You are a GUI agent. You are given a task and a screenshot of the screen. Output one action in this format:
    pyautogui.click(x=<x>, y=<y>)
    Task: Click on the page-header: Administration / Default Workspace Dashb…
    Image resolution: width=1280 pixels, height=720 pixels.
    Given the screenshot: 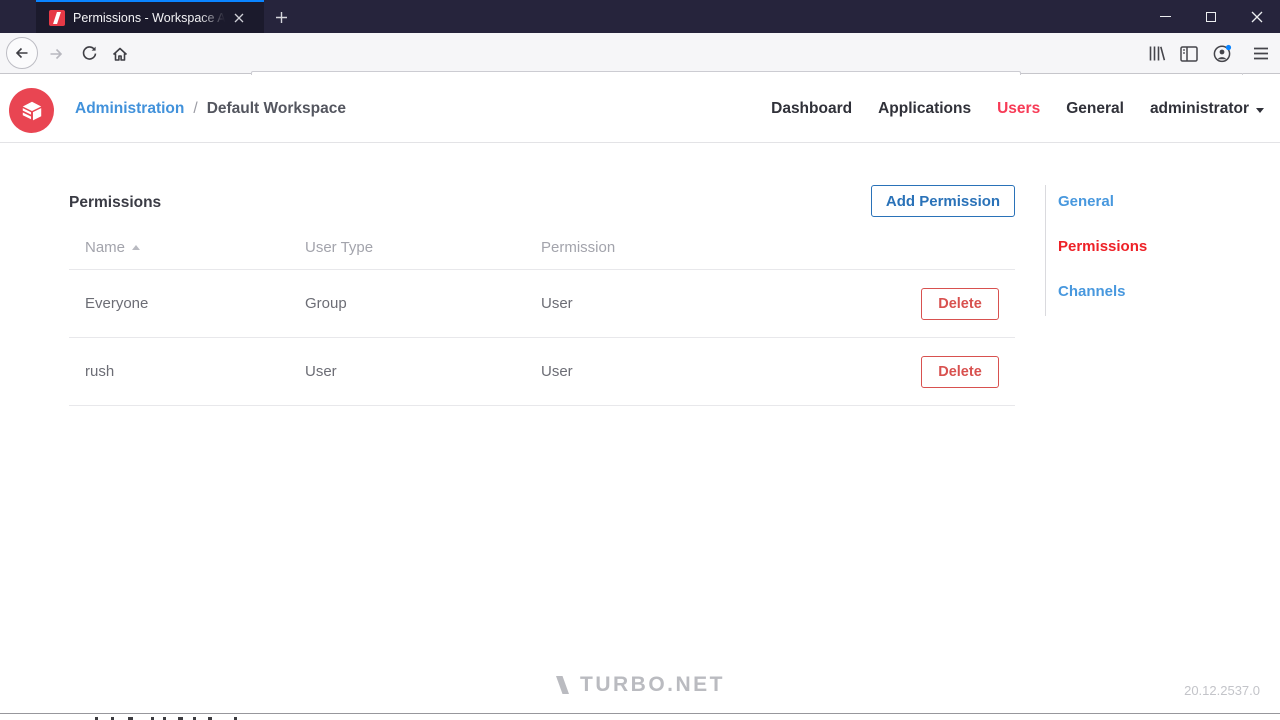 What is the action you would take?
    pyautogui.click(x=640, y=109)
    